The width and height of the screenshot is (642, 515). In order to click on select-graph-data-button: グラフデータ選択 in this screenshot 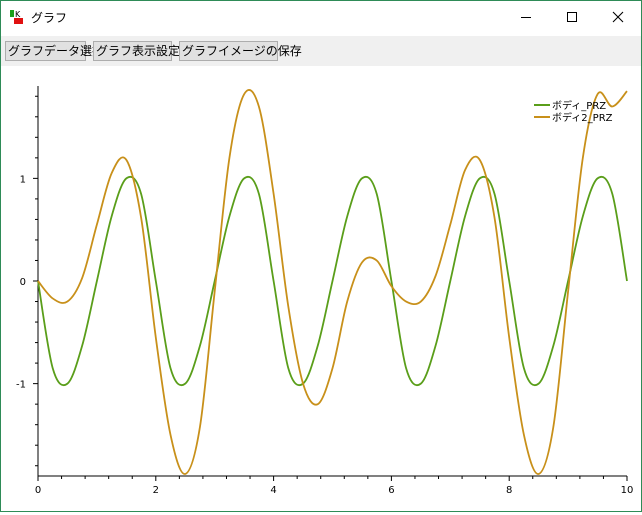, I will do `click(54, 51)`.